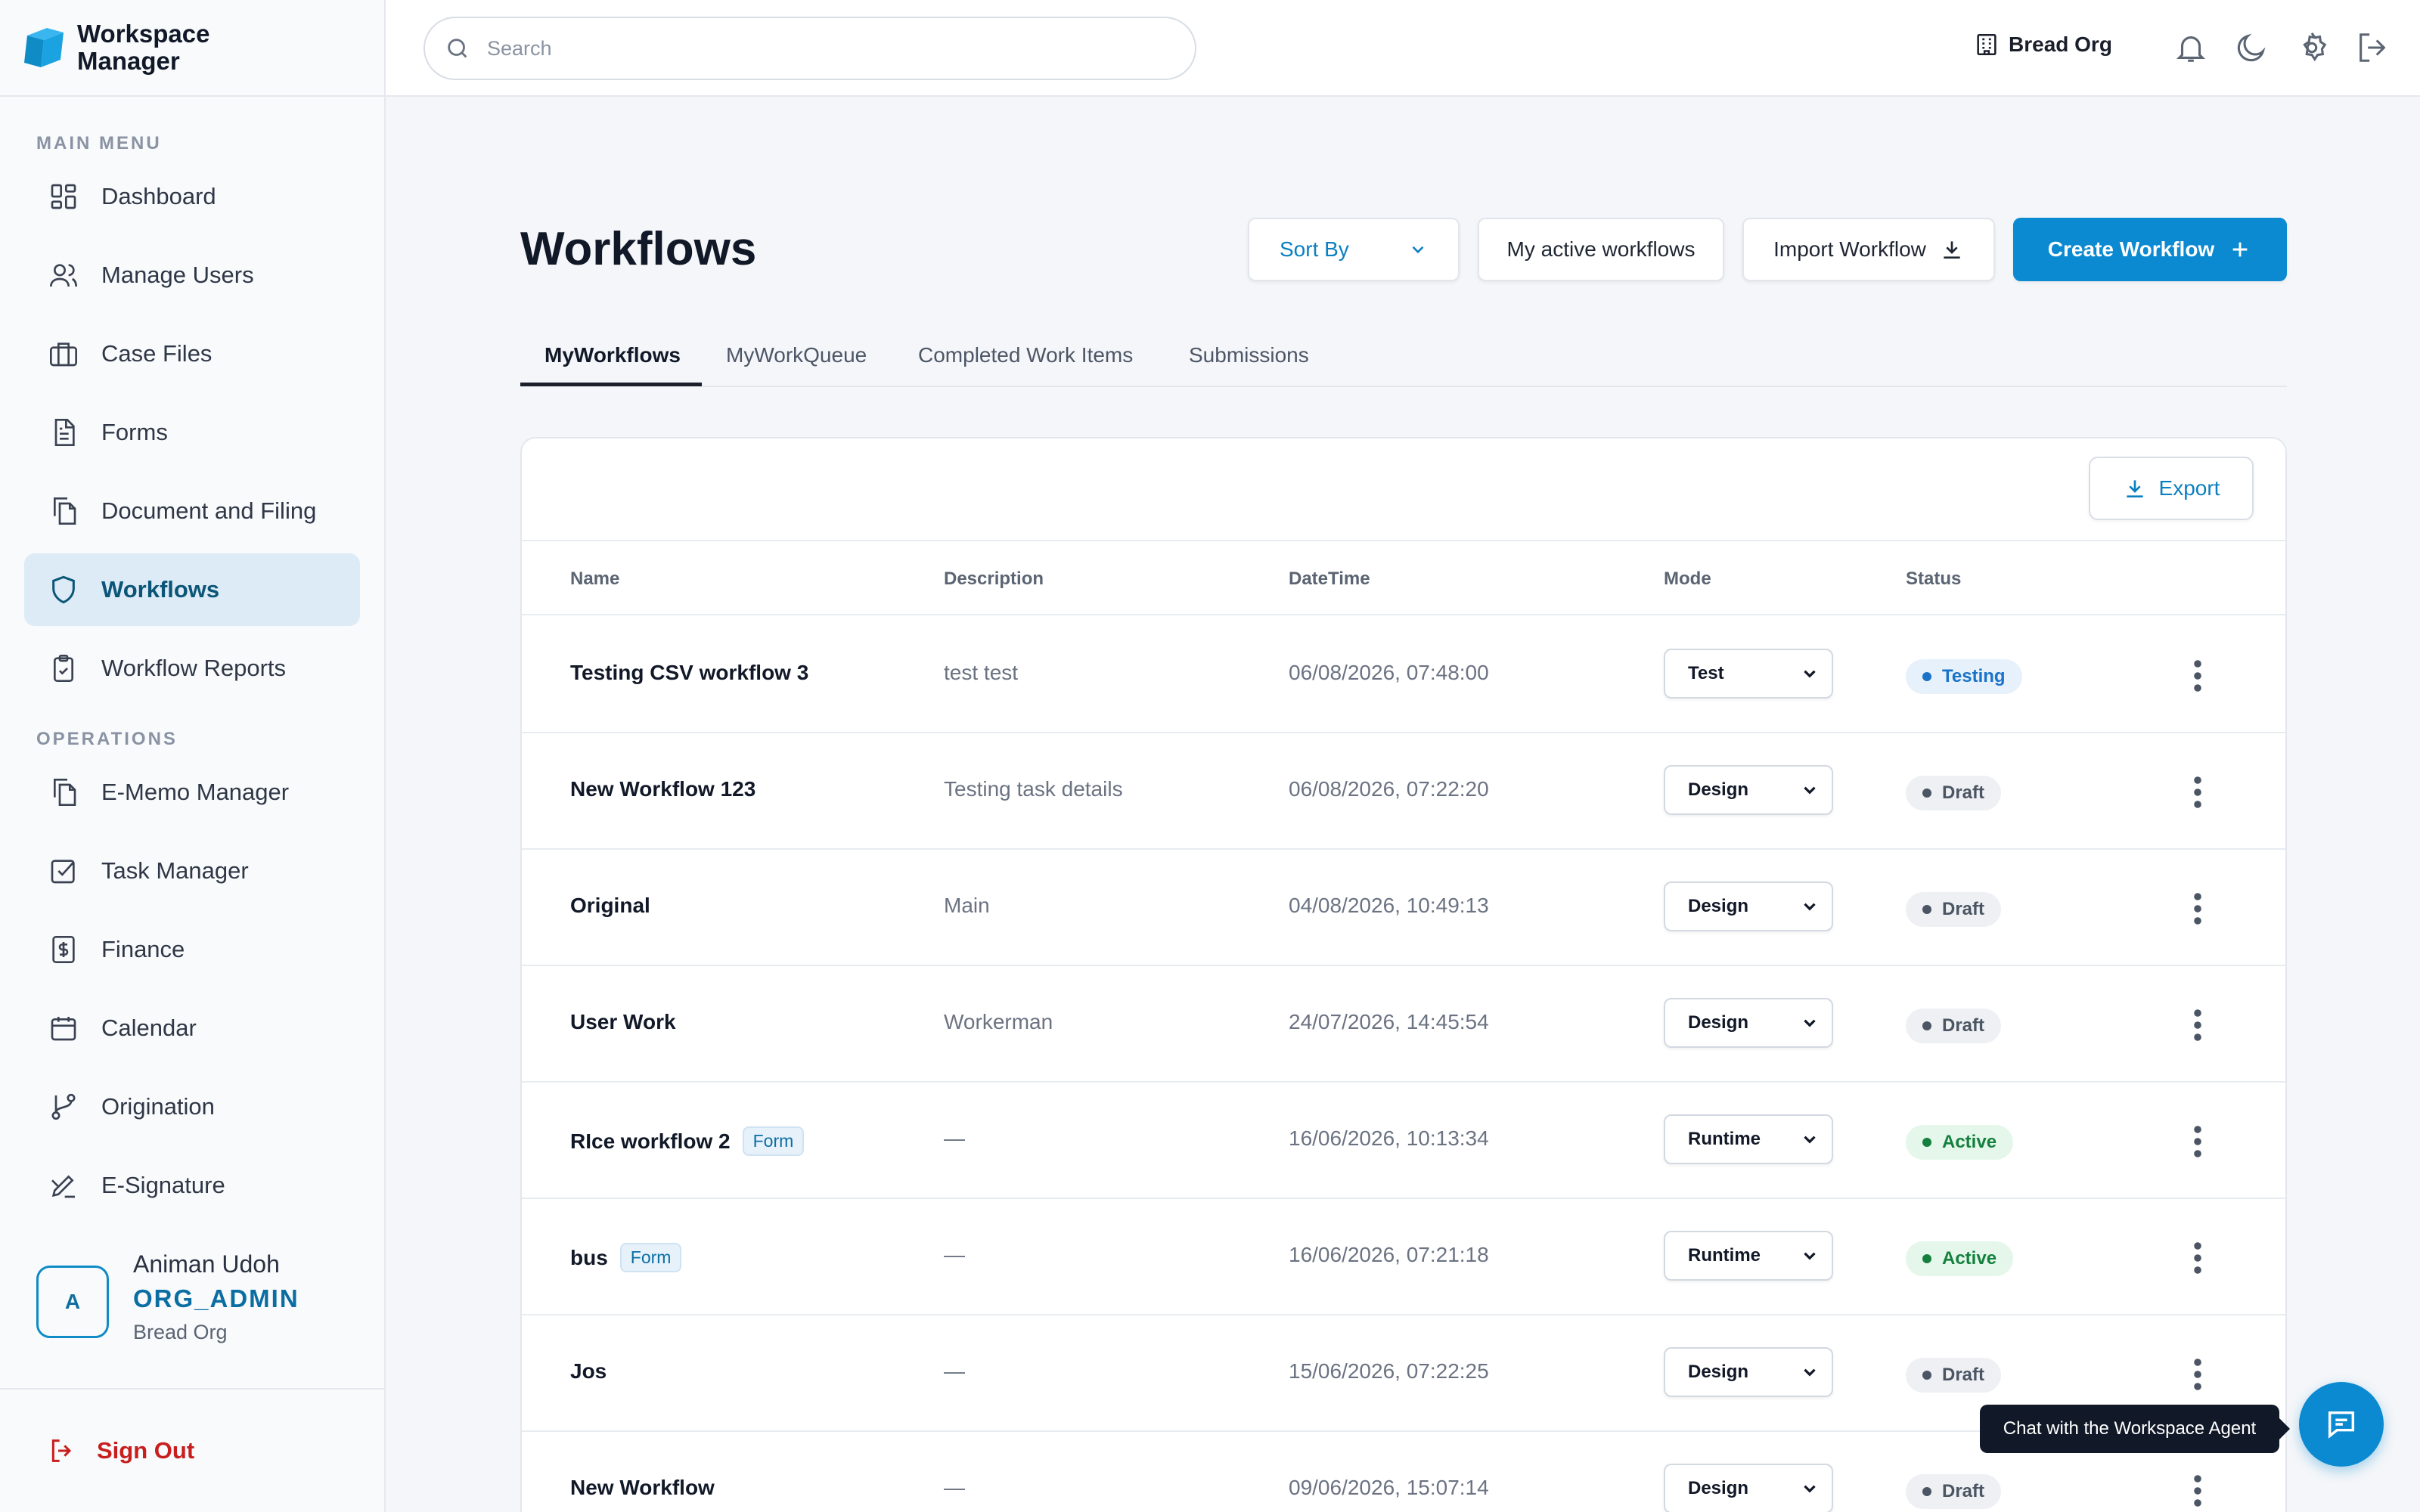 The height and width of the screenshot is (1512, 2420). Describe the element at coordinates (1354, 249) in the screenshot. I see `sort-by-dropdown: Sort By` at that location.